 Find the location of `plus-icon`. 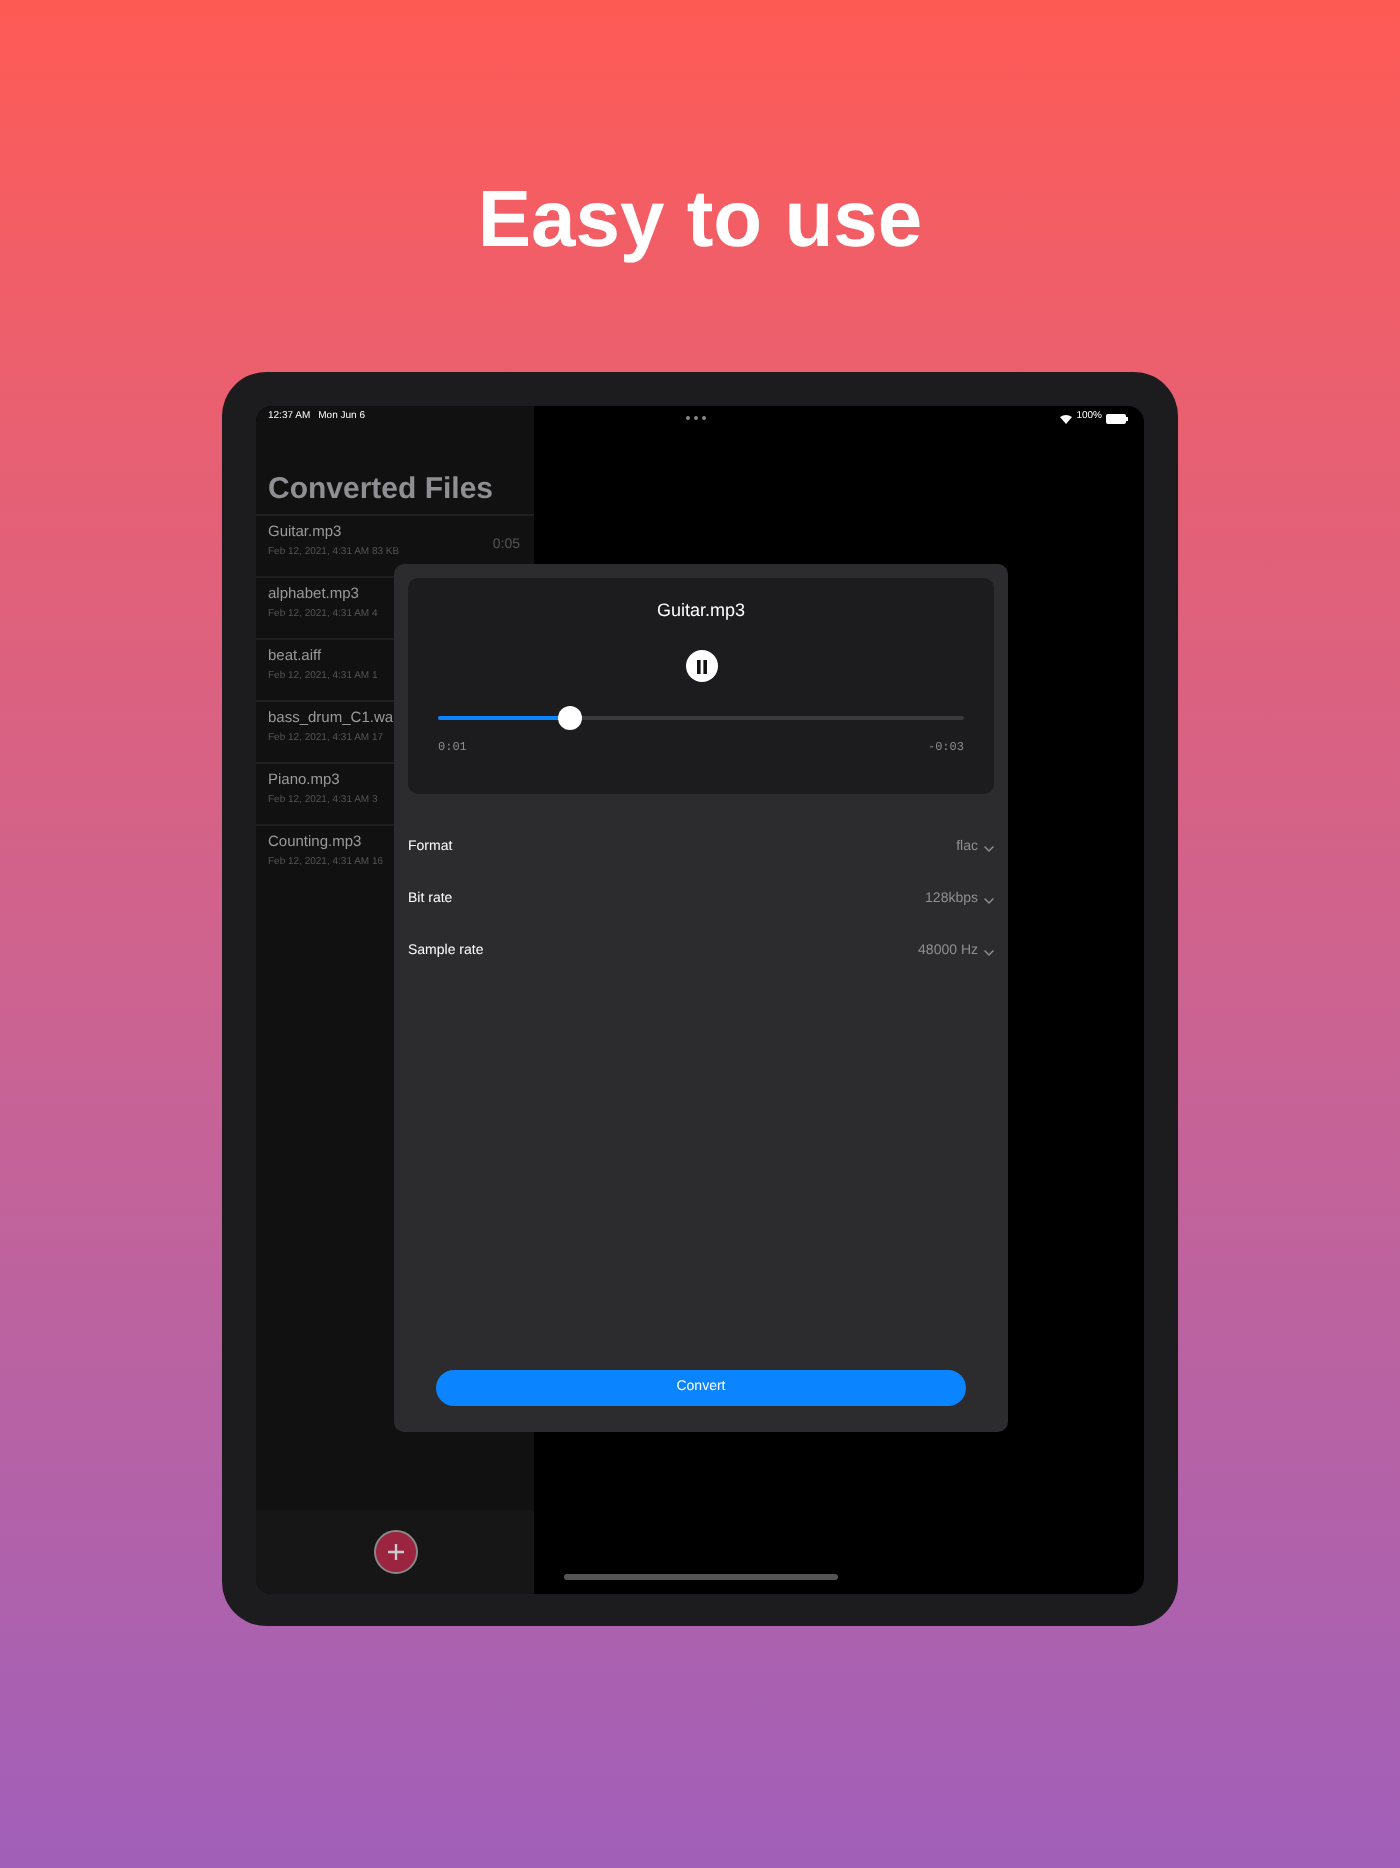

plus-icon is located at coordinates (395, 1552).